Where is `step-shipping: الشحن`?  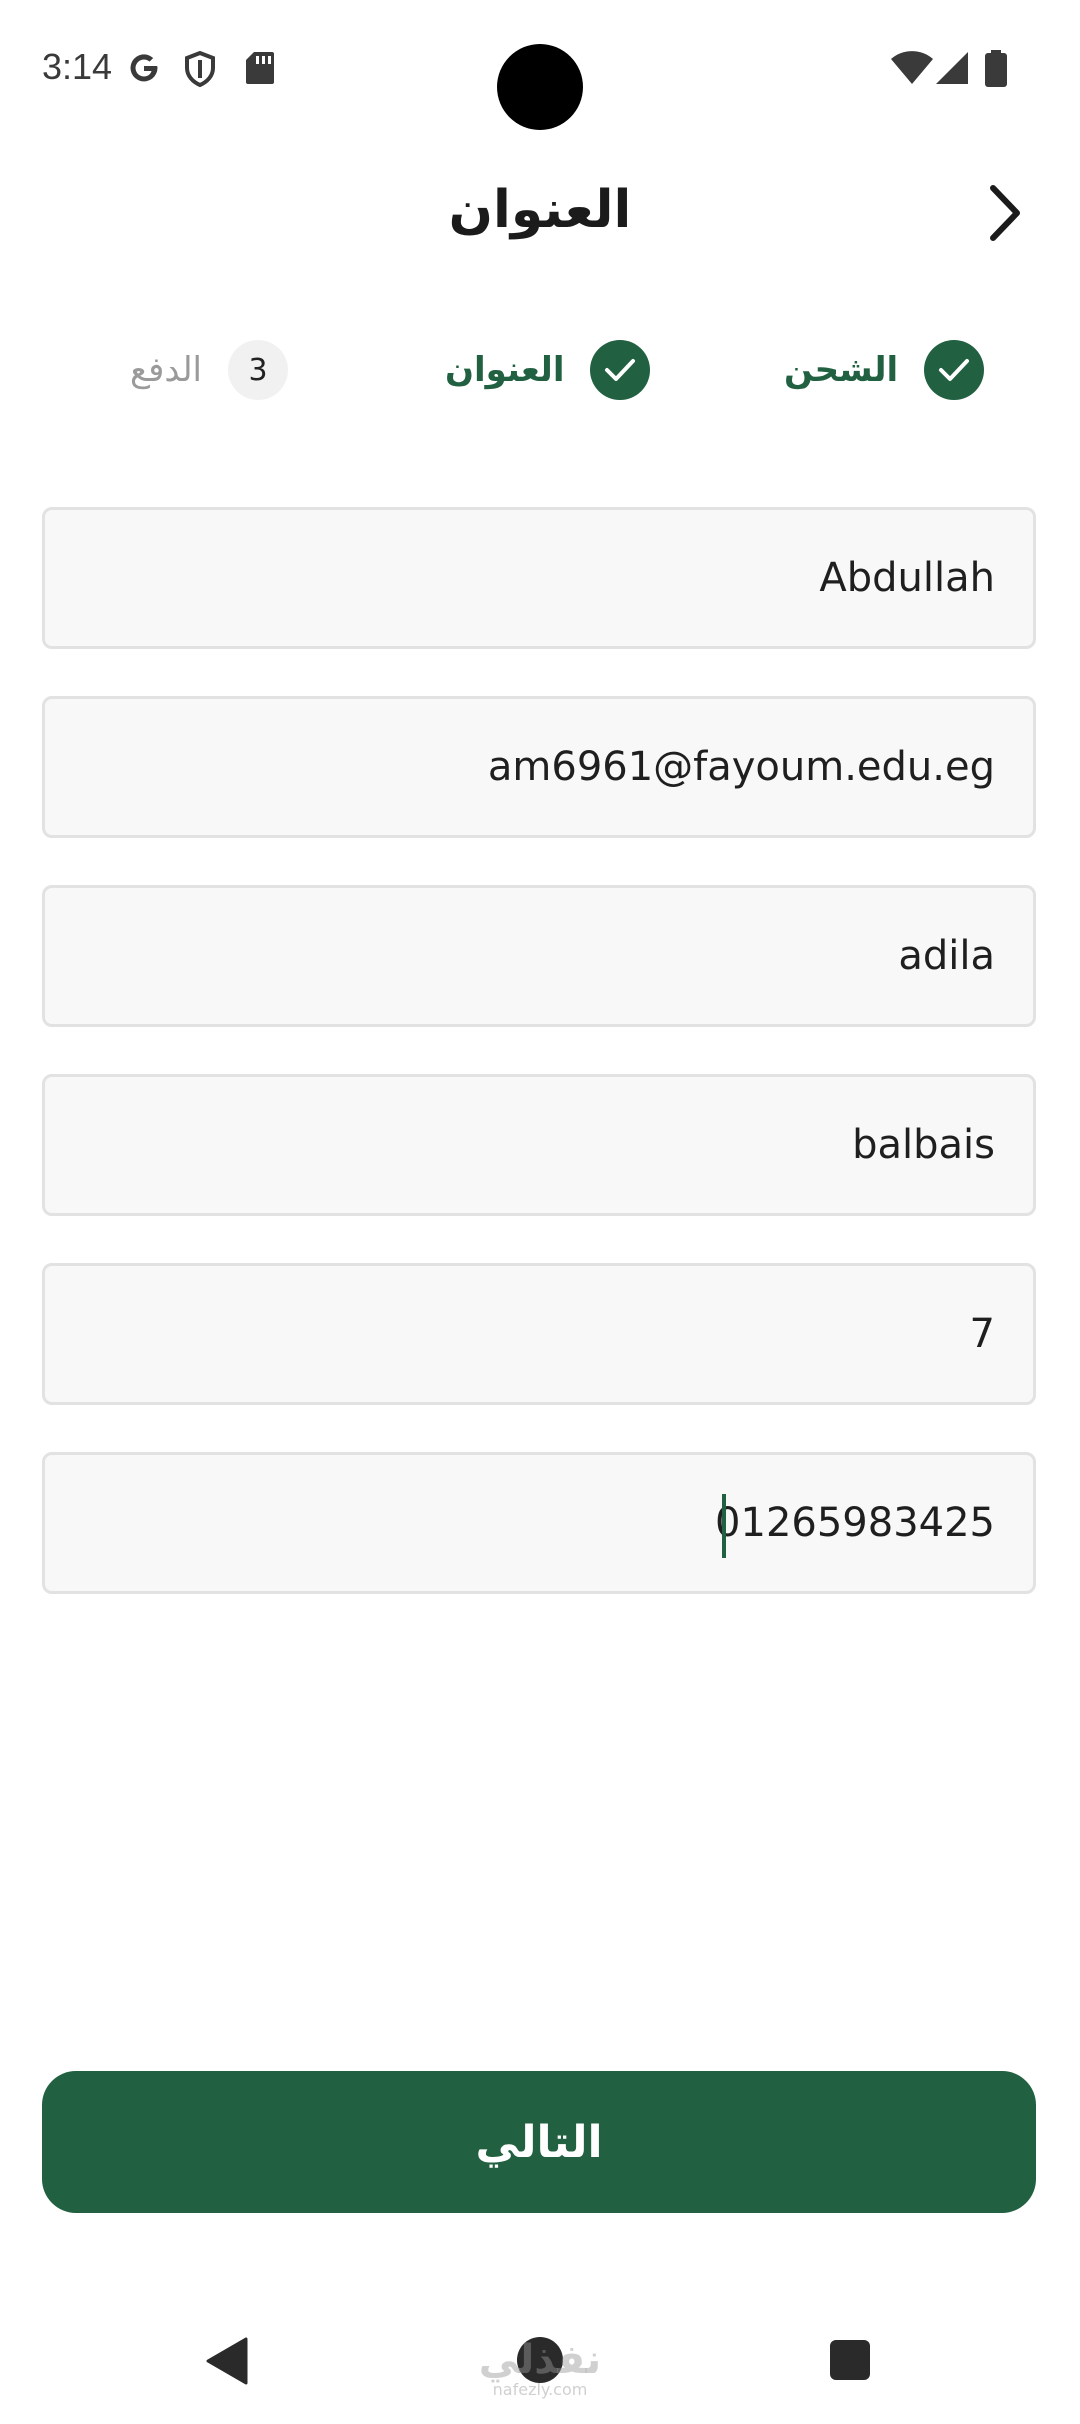 step-shipping: الشحن is located at coordinates (884, 370).